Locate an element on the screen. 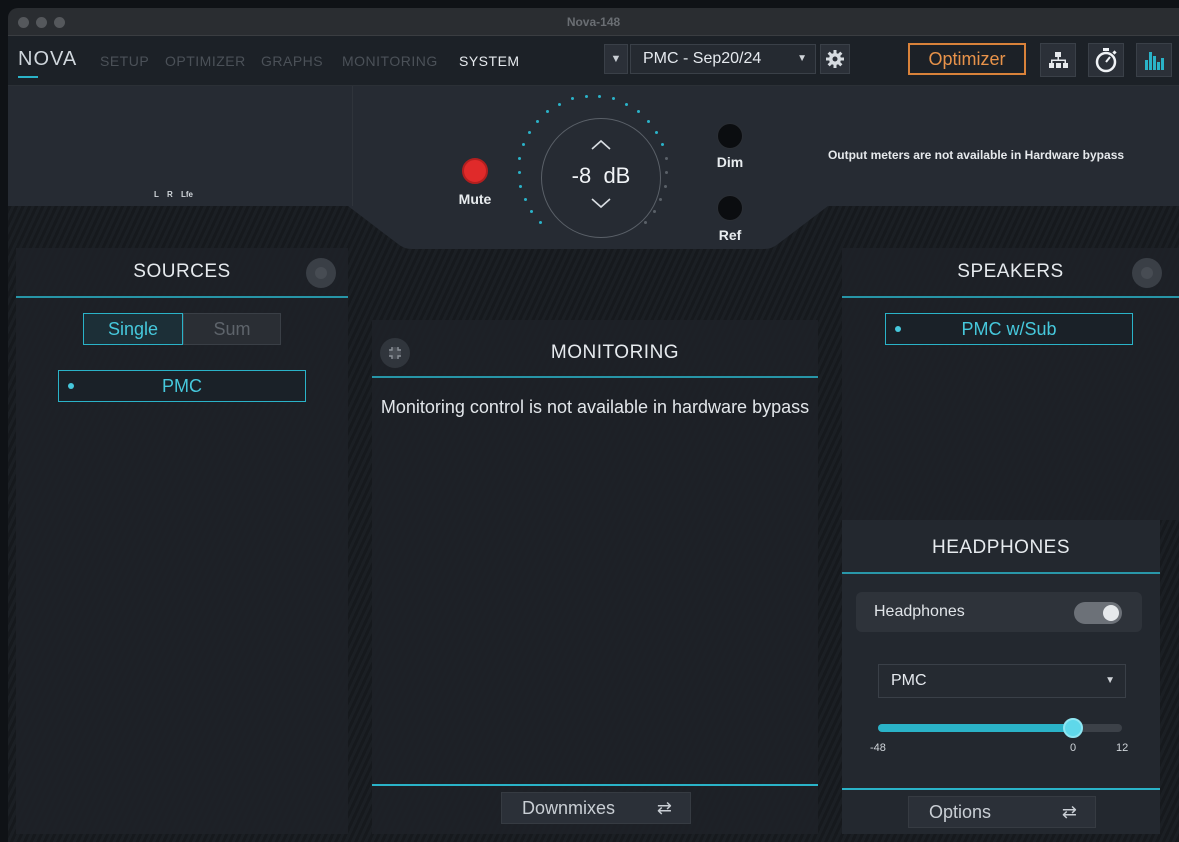 The image size is (1179, 842). options-button: Options ⇄ is located at coordinates (1002, 812).